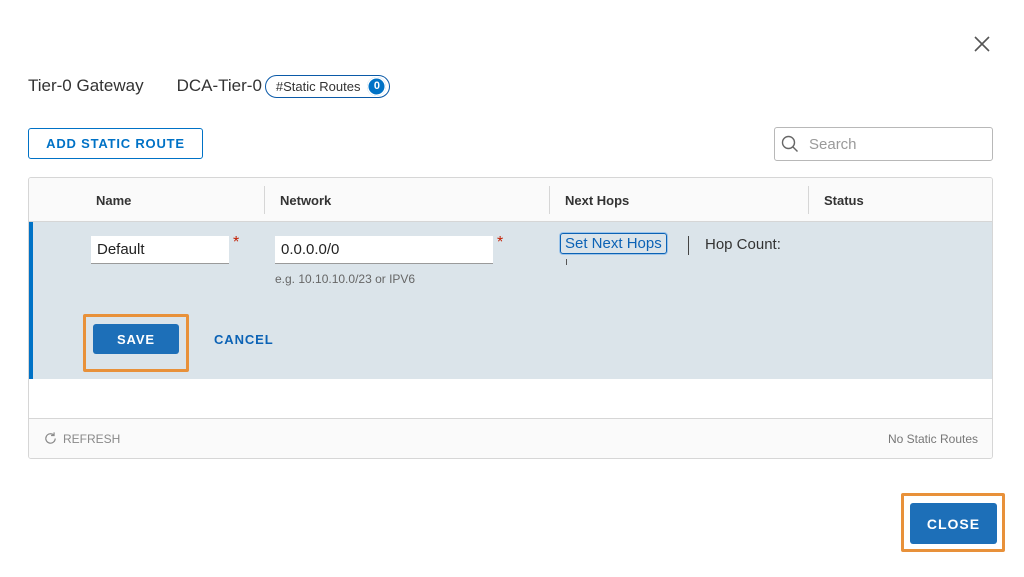 The height and width of the screenshot is (577, 1024). What do you see at coordinates (510, 200) in the screenshot?
I see `grid-header: Name Network Next Hops Status` at bounding box center [510, 200].